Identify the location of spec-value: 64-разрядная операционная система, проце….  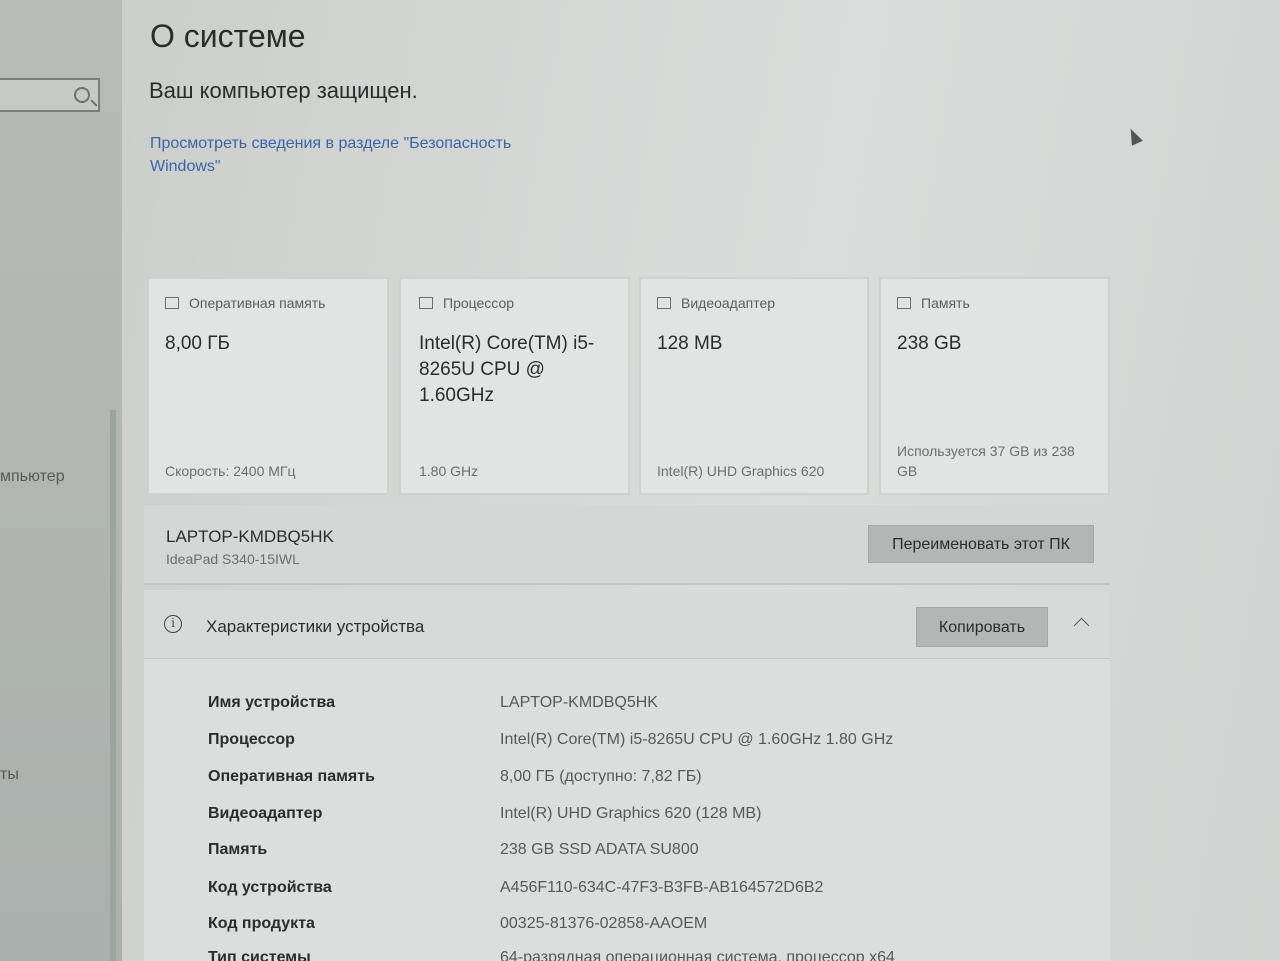
(697, 955).